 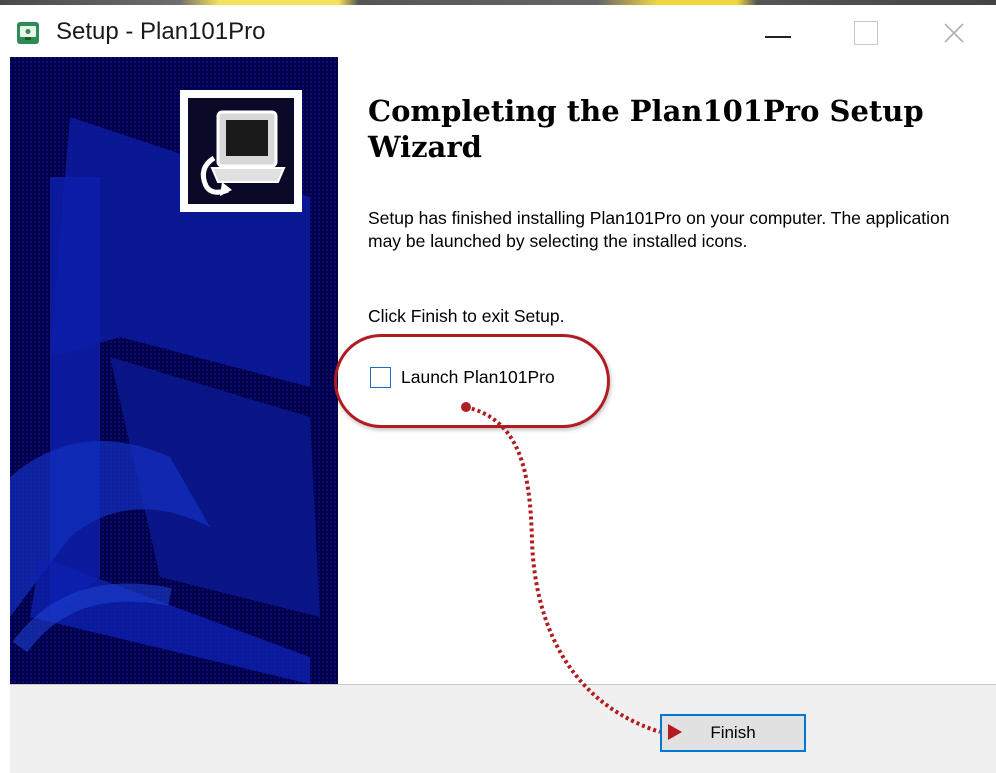 I want to click on title-bar: Setup - Plan101Pro, so click(x=498, y=31).